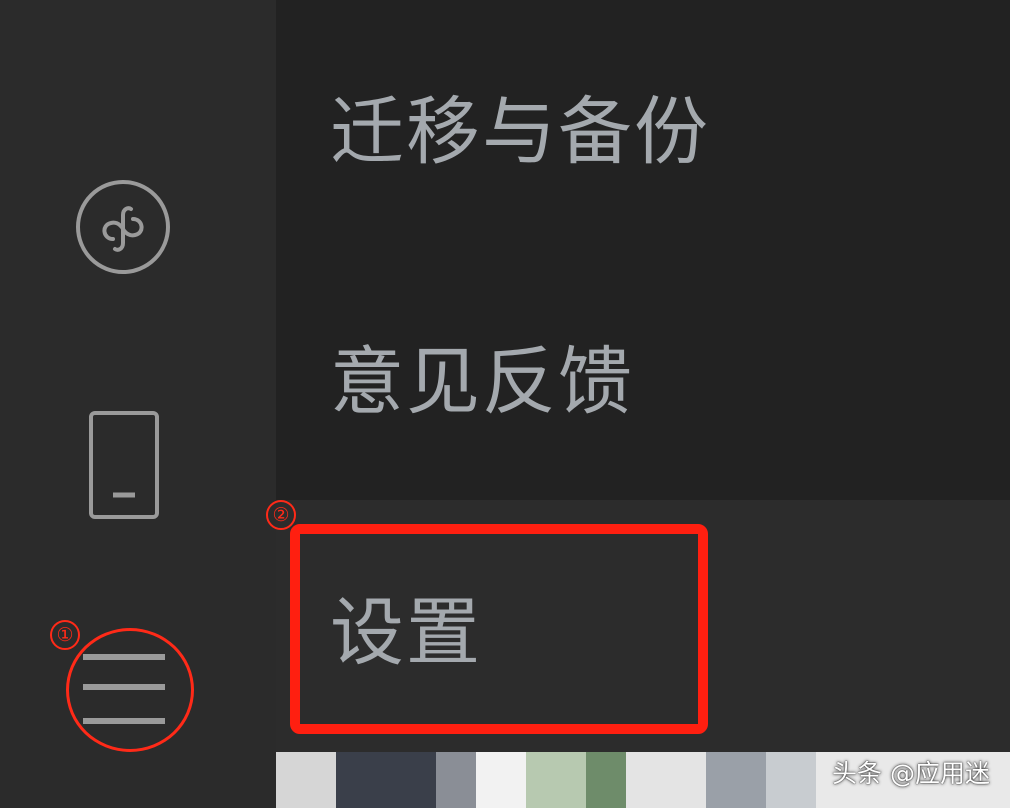 This screenshot has height=808, width=1010. Describe the element at coordinates (911, 773) in the screenshot. I see `watermark-text: 头条 @应用迷` at that location.